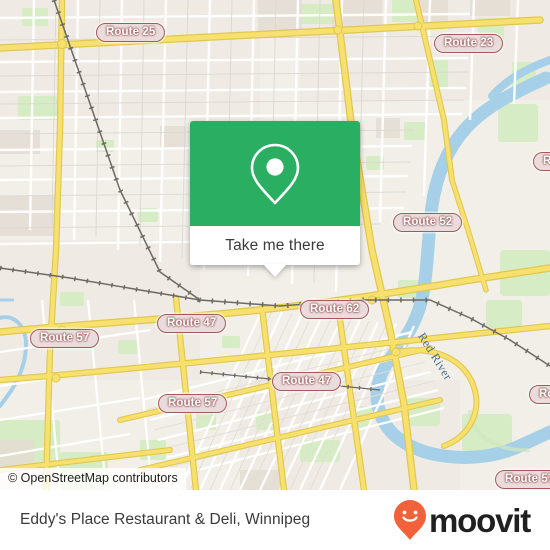 This screenshot has width=550, height=550. I want to click on route-badge: Route 25, so click(131, 32).